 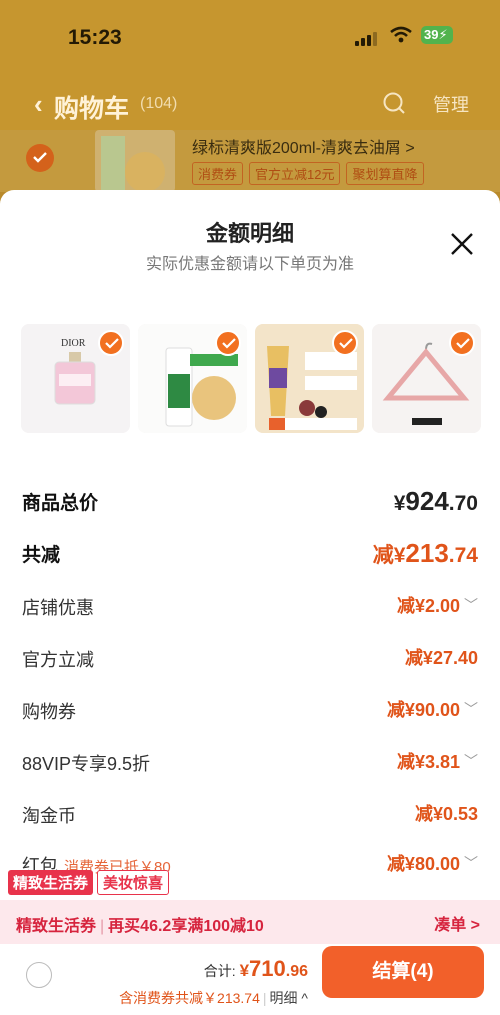 What do you see at coordinates (457, 923) in the screenshot?
I see `add-items-link: 凑单 >` at bounding box center [457, 923].